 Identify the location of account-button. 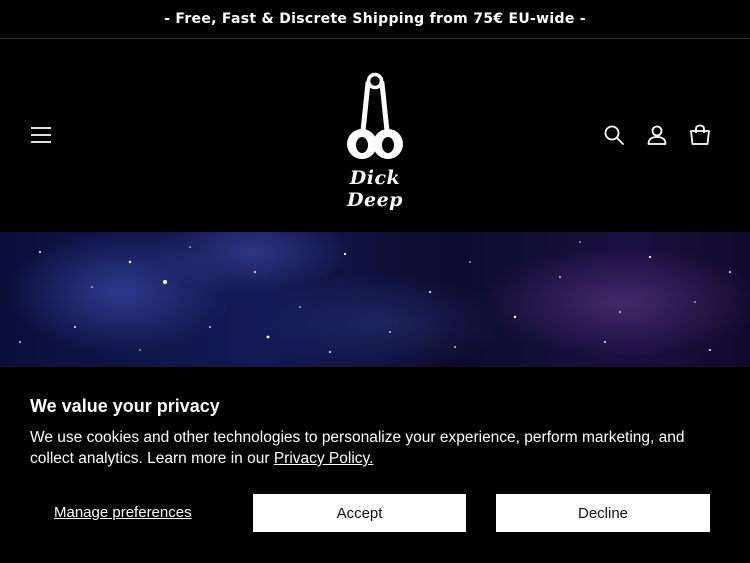
(657, 135).